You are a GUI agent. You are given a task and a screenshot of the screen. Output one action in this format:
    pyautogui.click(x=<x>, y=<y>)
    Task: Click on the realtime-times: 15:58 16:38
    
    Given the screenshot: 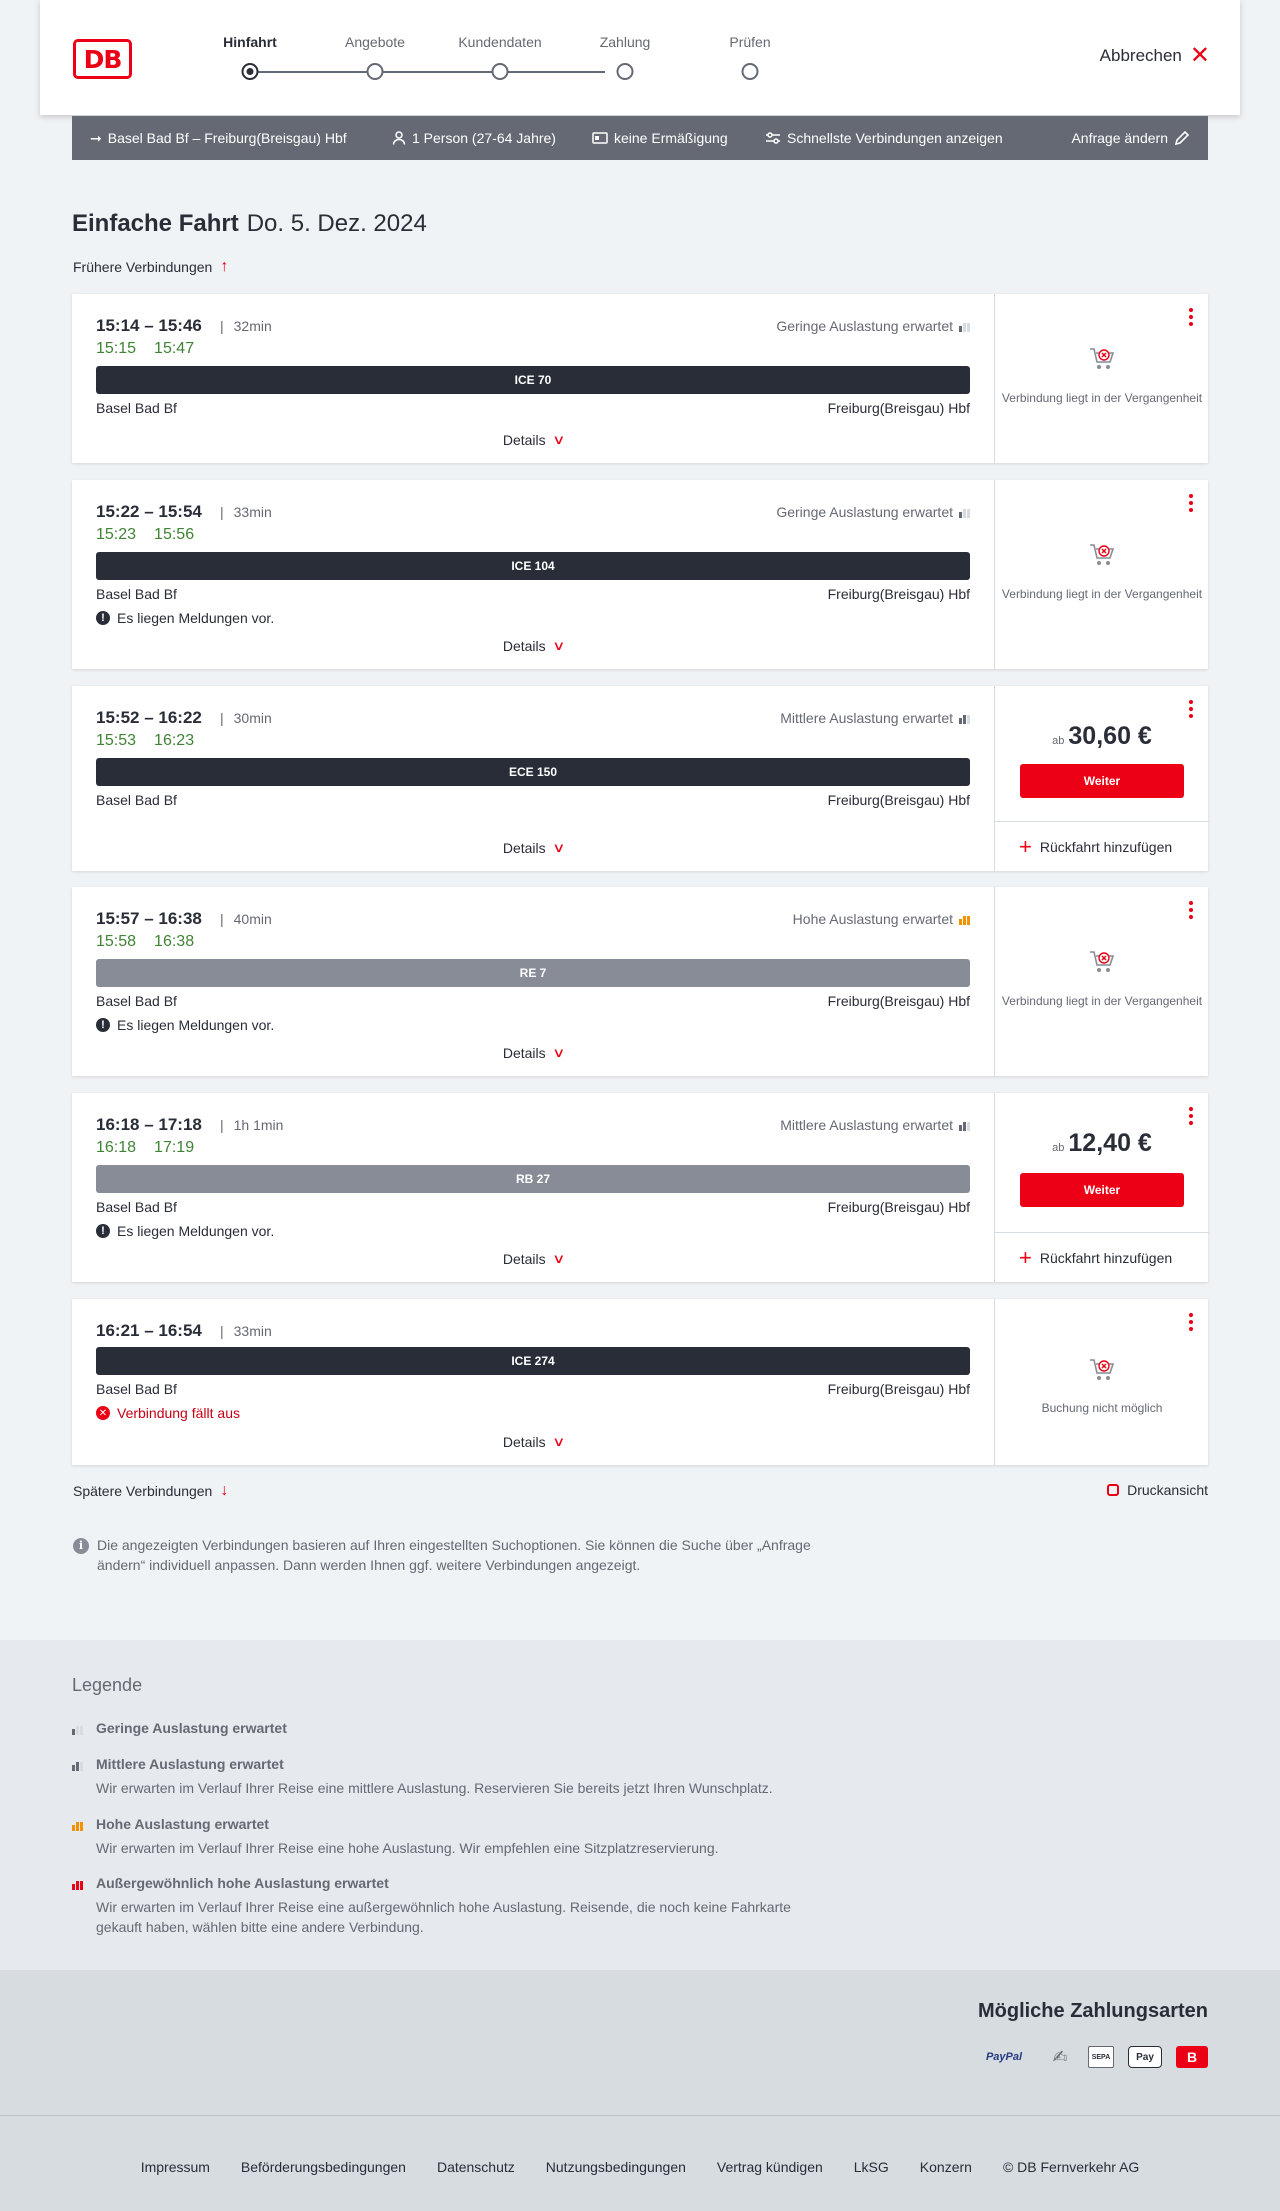 What is the action you would take?
    pyautogui.click(x=145, y=942)
    